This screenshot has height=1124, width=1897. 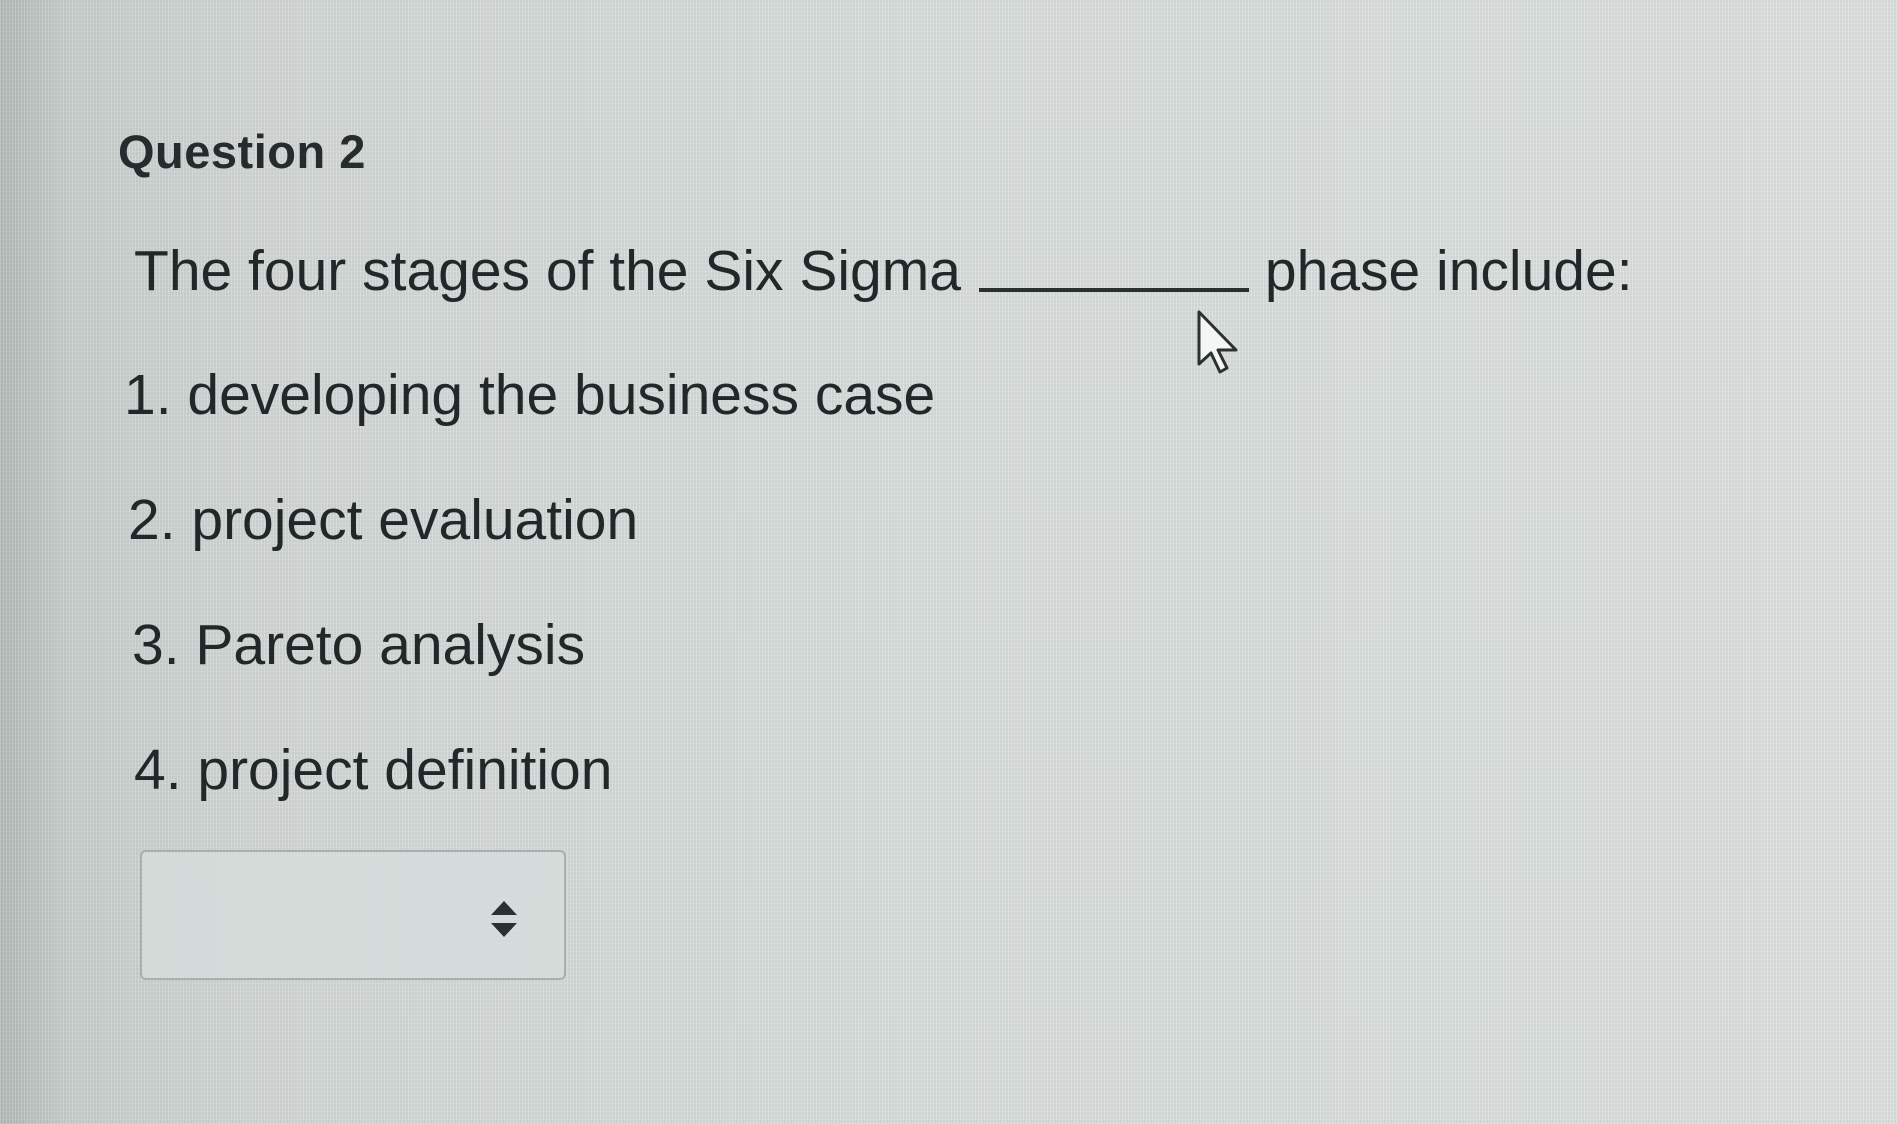 What do you see at coordinates (1113, 290) in the screenshot?
I see `fill-in-blank` at bounding box center [1113, 290].